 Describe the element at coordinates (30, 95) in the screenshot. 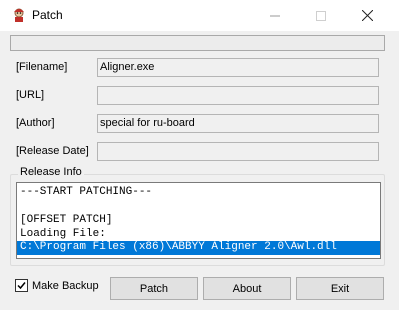

I see `url-label: [URL]` at that location.